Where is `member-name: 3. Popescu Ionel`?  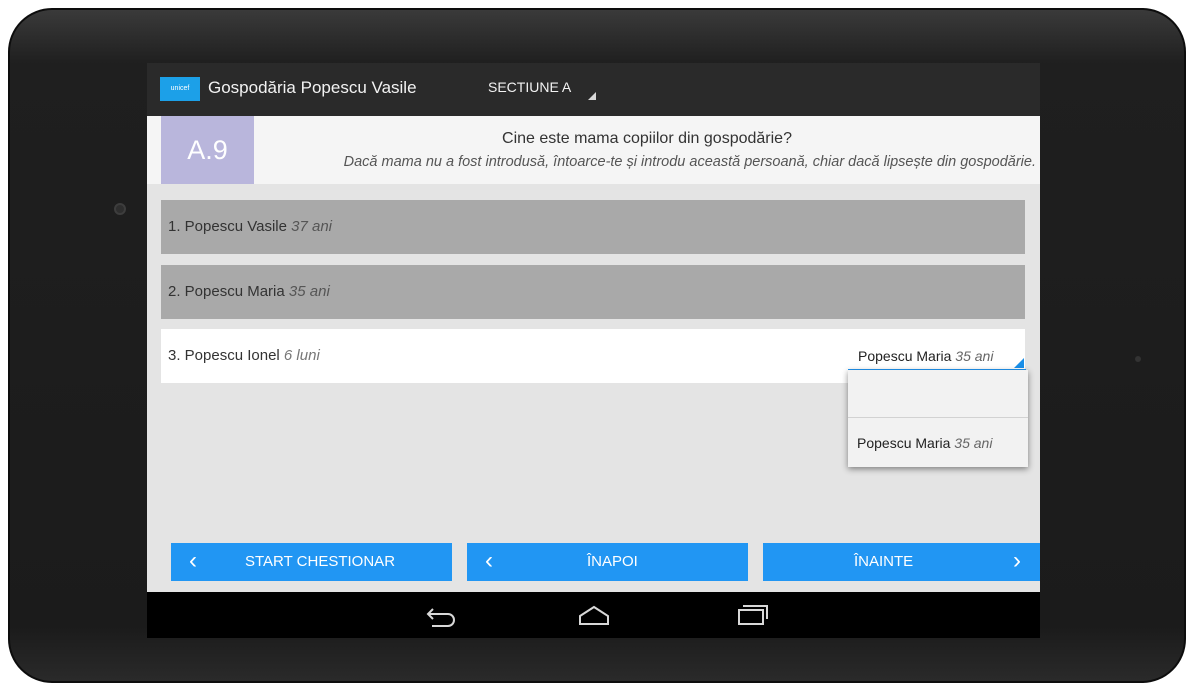 member-name: 3. Popescu Ionel is located at coordinates (224, 355).